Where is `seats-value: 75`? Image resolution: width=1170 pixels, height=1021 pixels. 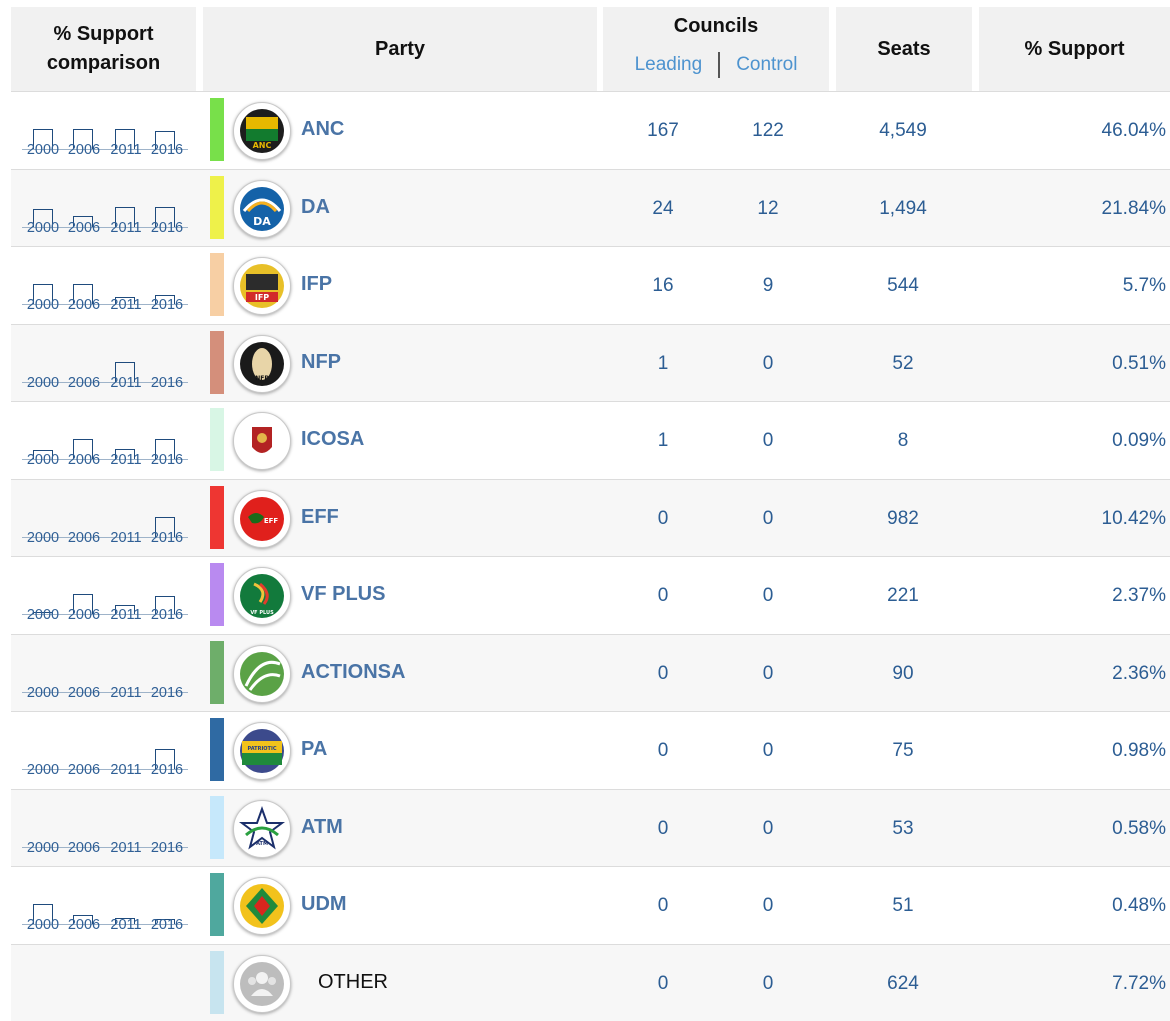 seats-value: 75 is located at coordinates (903, 750).